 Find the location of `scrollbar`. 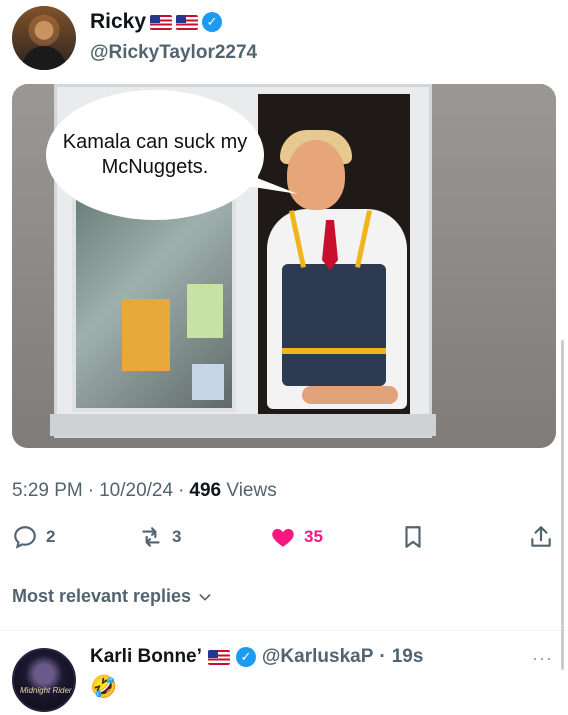

scrollbar is located at coordinates (562, 505).